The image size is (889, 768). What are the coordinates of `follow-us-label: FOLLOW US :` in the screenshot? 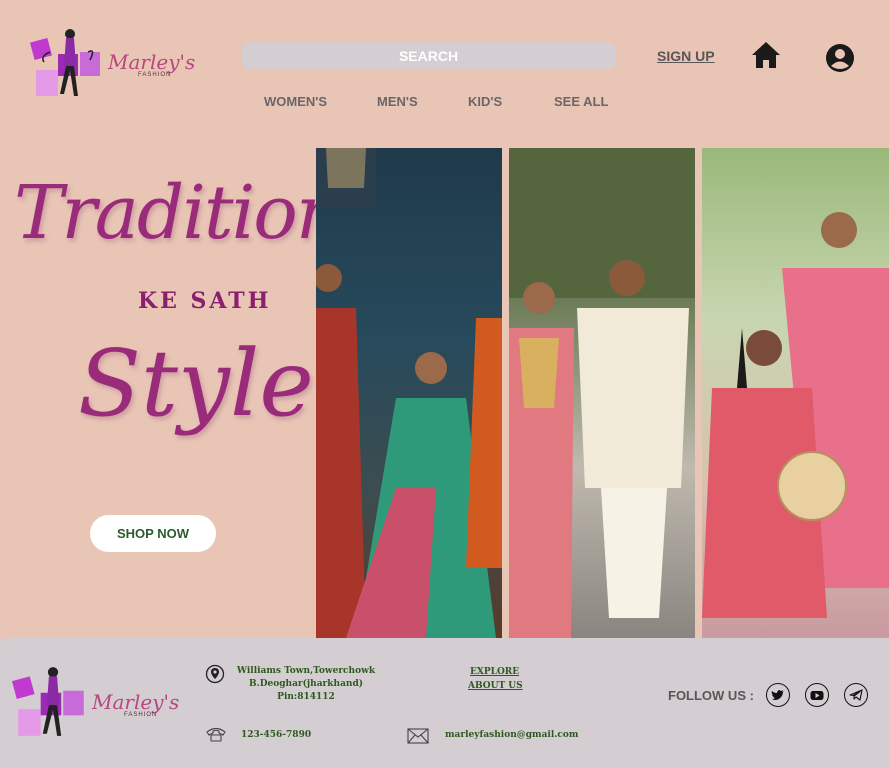 It's located at (711, 695).